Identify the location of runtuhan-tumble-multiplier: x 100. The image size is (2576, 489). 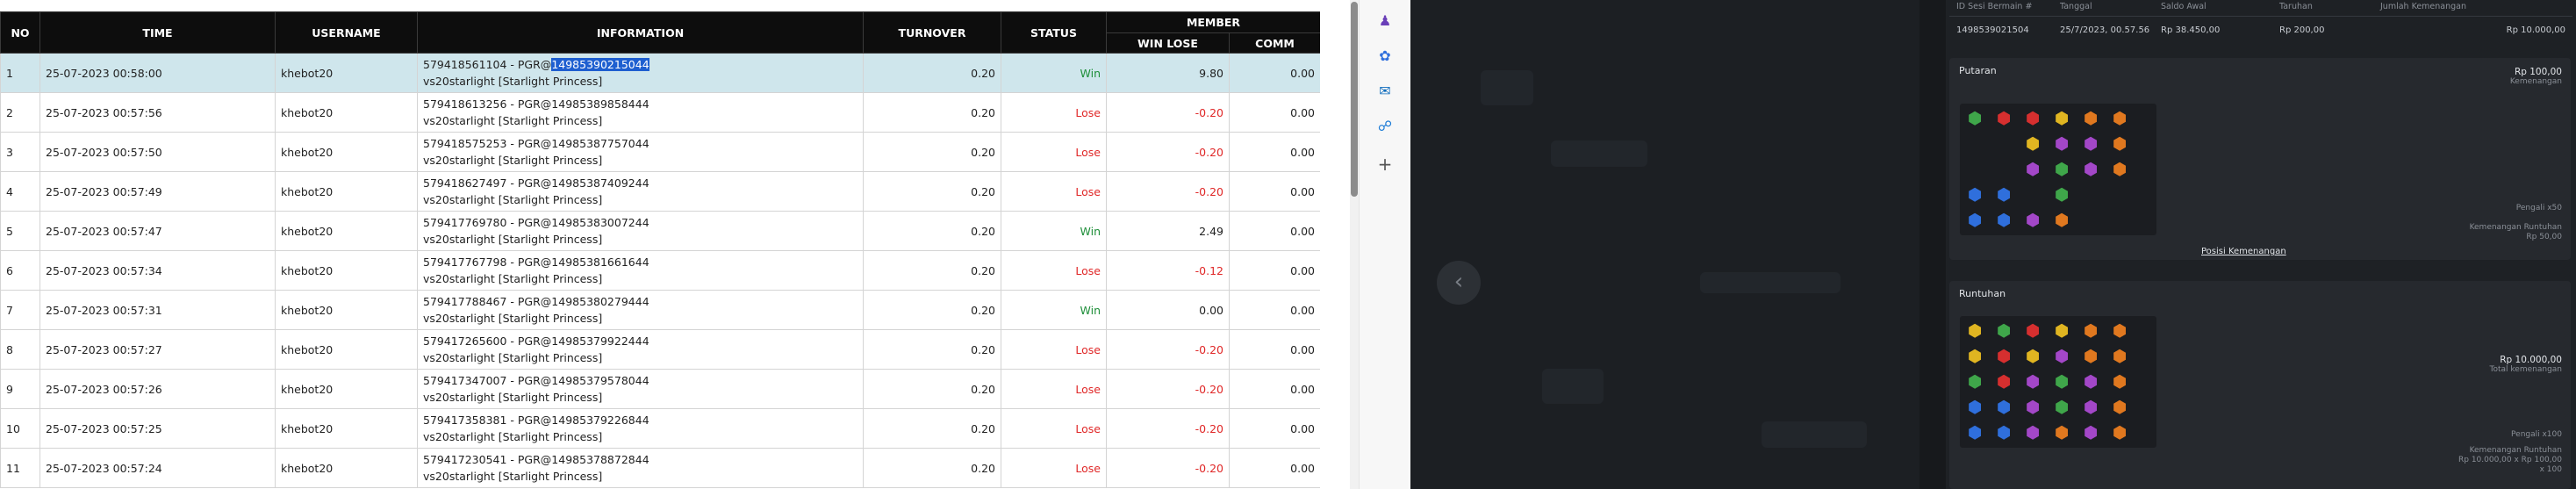
(2550, 469).